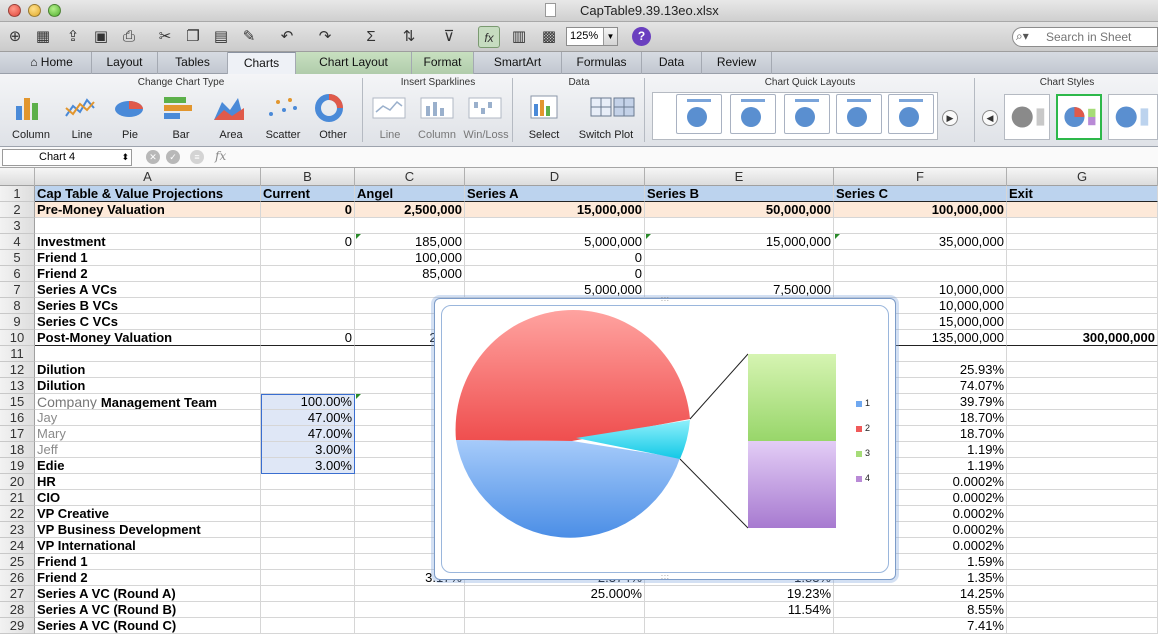 Image resolution: width=1158 pixels, height=638 pixels. Describe the element at coordinates (148, 482) in the screenshot. I see `cell-a20: HR` at that location.